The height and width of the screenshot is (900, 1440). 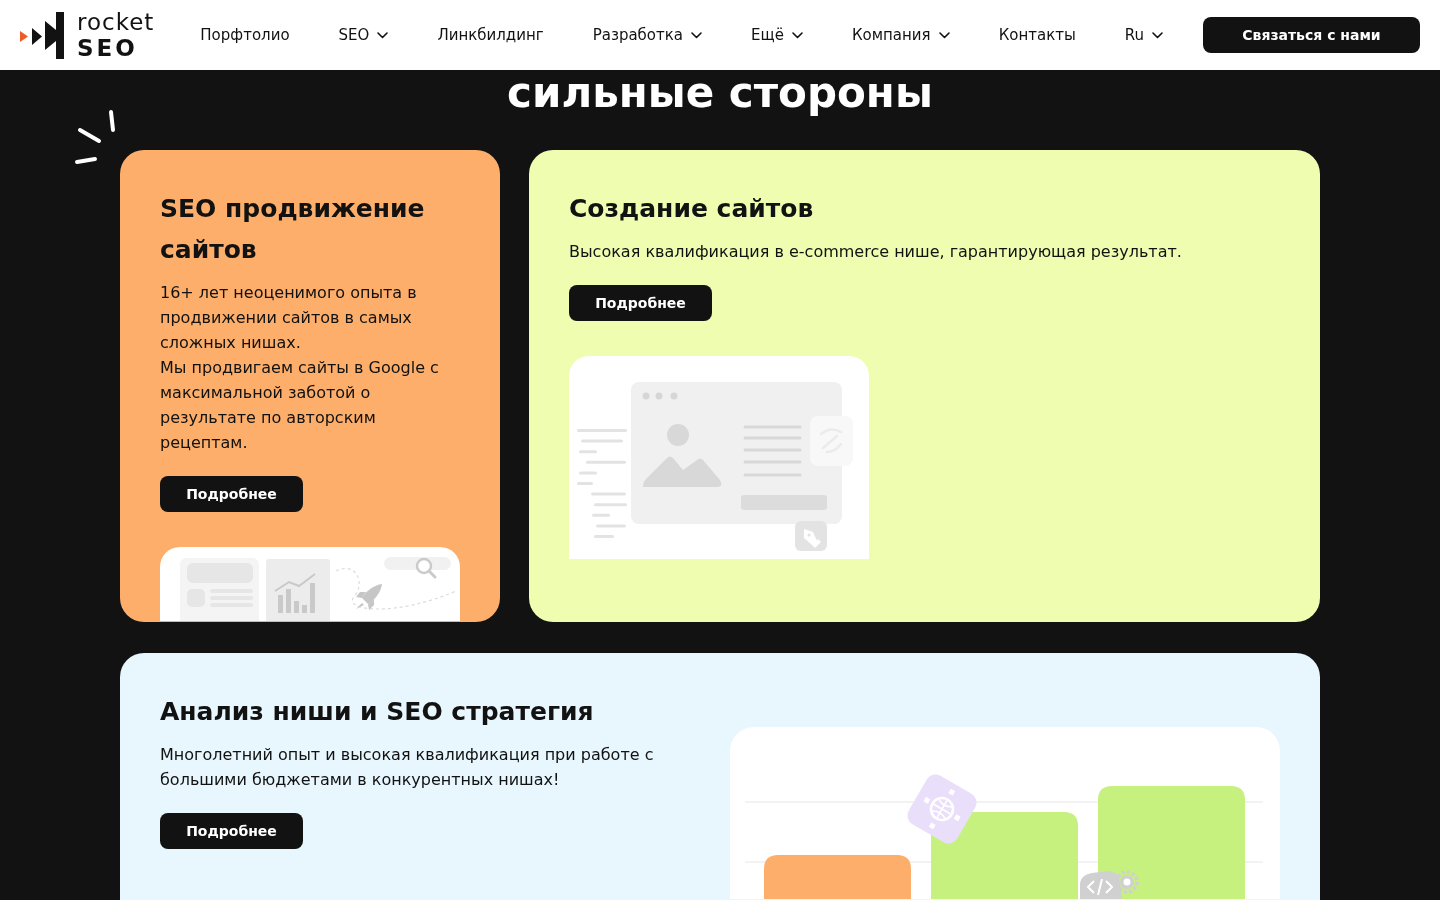 I want to click on sparkle-icon, so click(x=95, y=136).